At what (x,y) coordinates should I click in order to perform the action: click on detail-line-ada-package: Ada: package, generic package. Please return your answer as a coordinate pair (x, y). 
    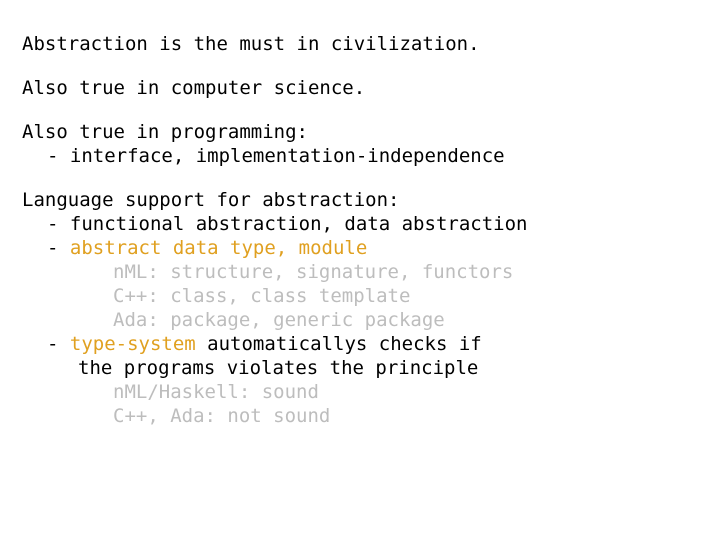
    Looking at the image, I should click on (279, 320).